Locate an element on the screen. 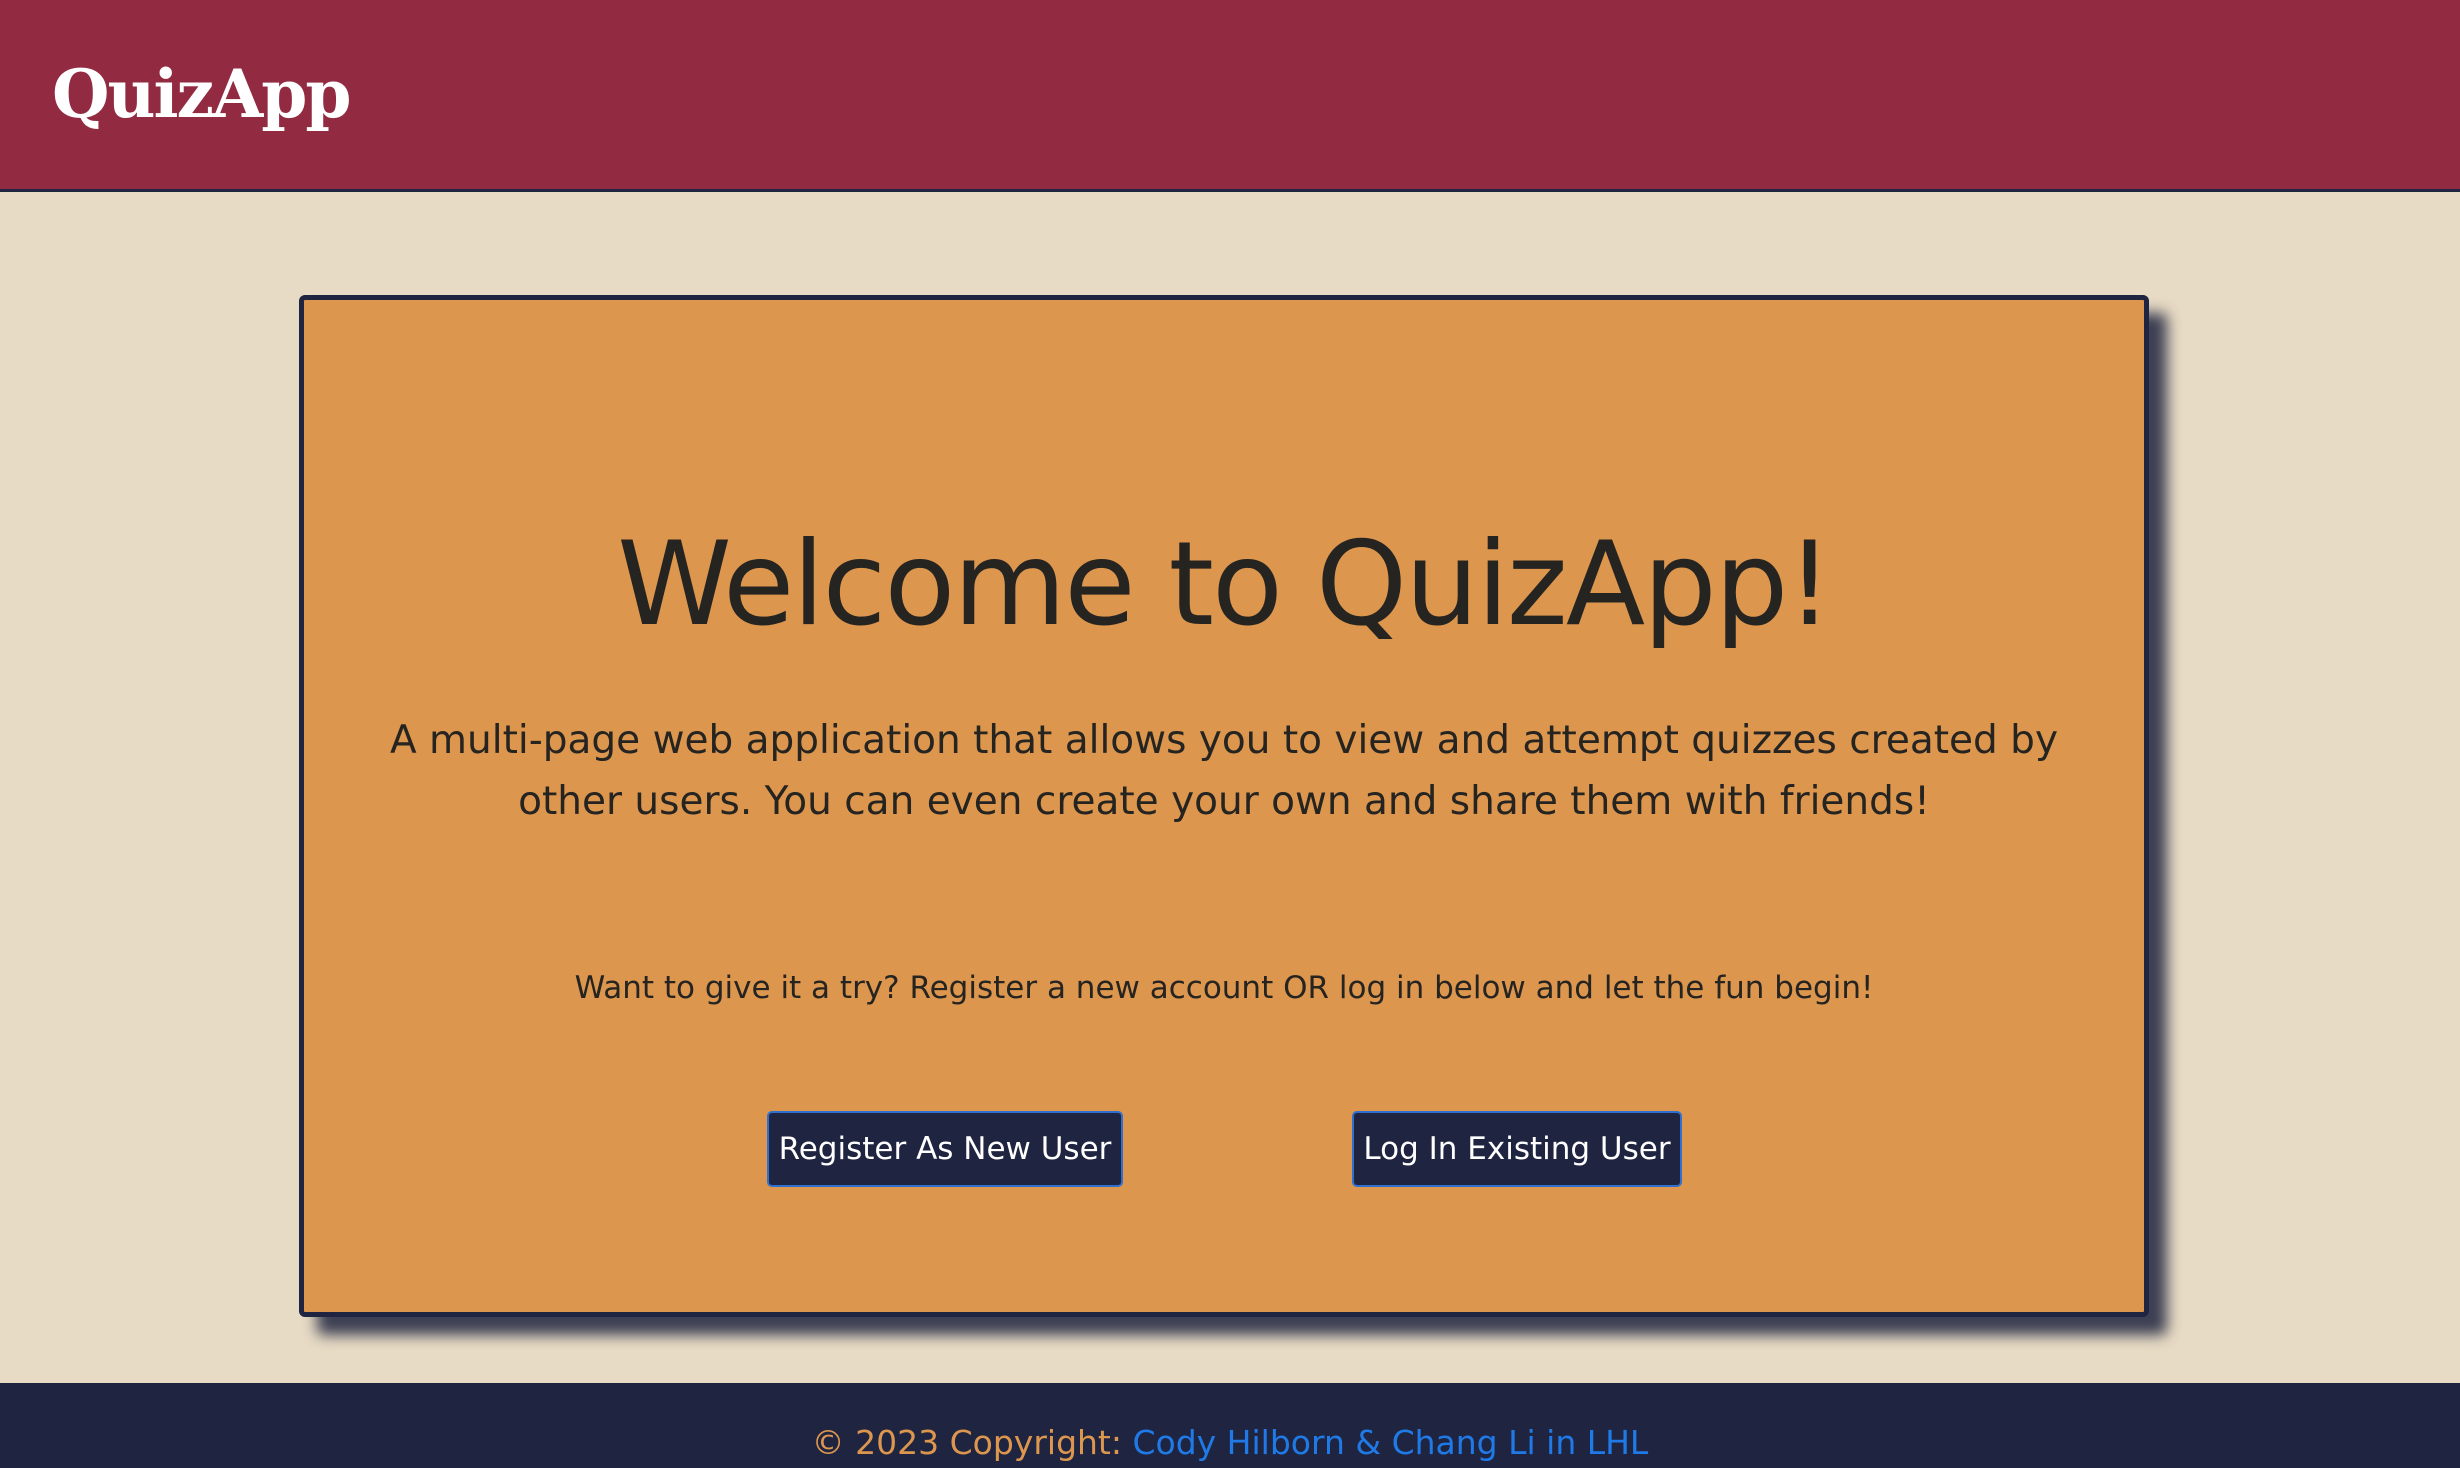 Image resolution: width=2460 pixels, height=1468 pixels. brand-logo-link: QuizApp is located at coordinates (202, 94).